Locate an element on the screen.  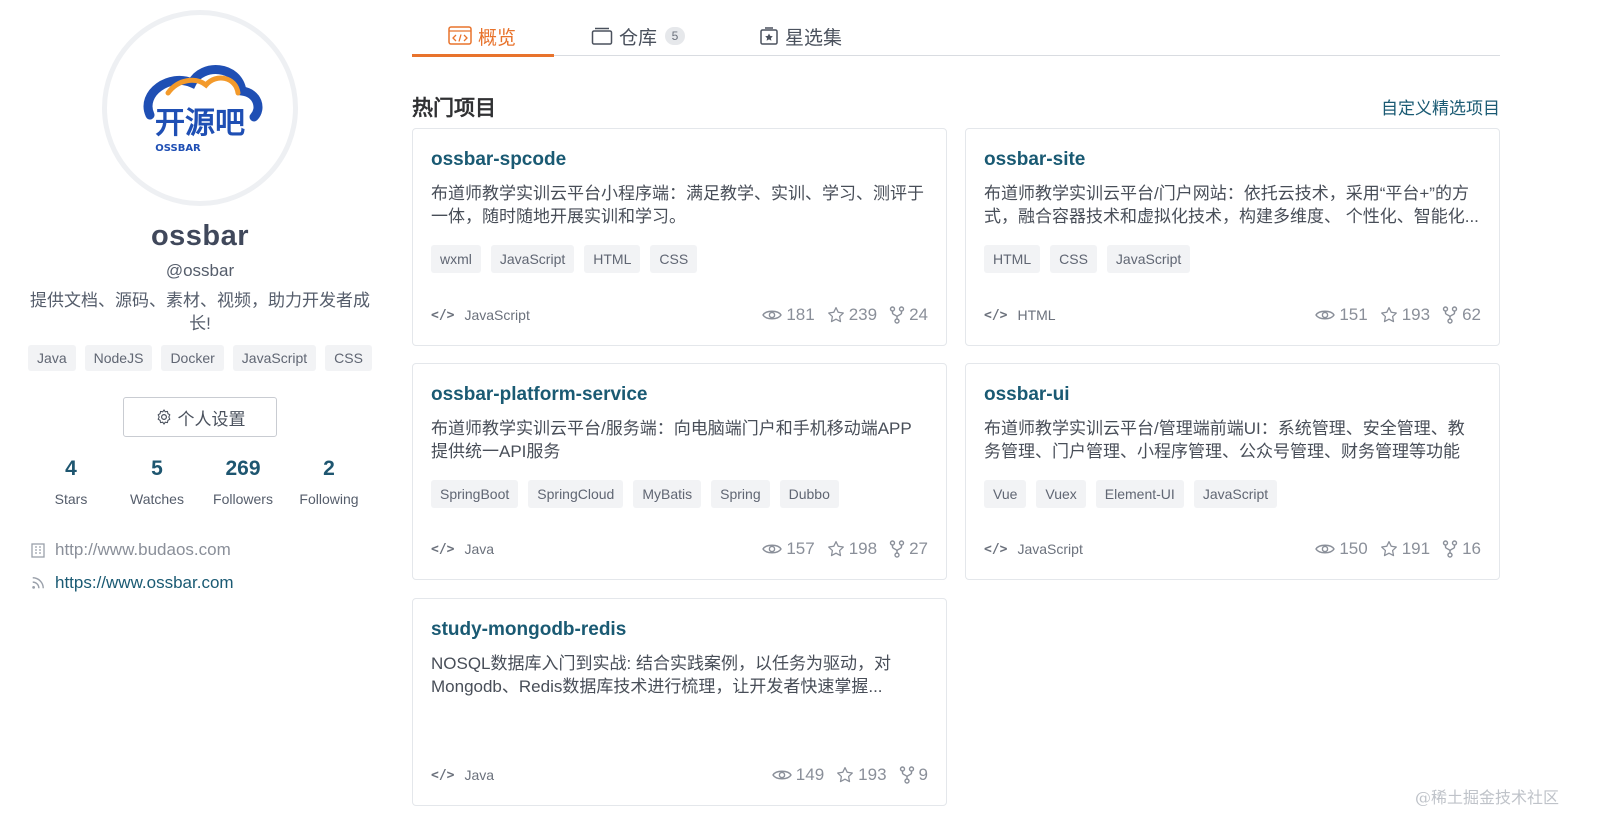
skill-tag: NodeJS is located at coordinates (118, 358).